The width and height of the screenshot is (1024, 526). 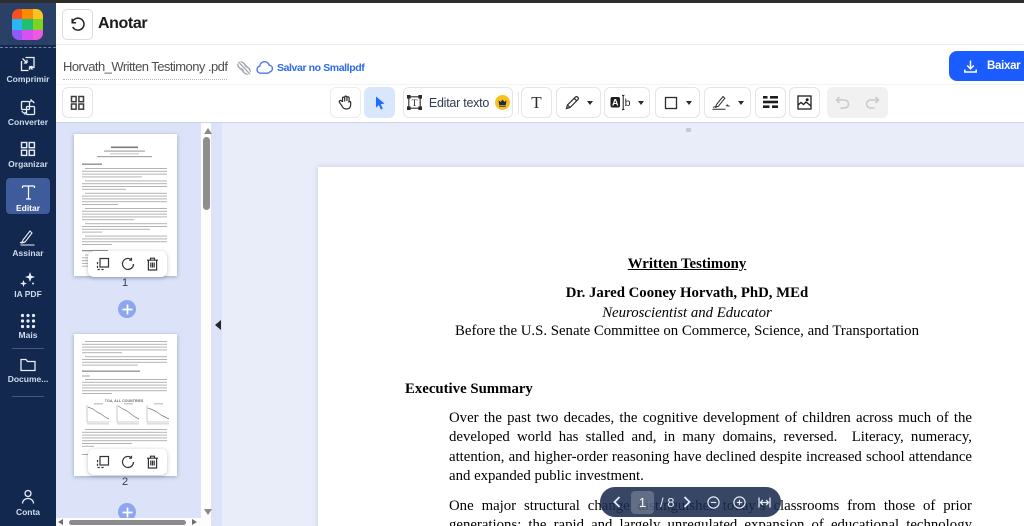 I want to click on svg-text: TOA, ALL COUNTRIES, so click(x=124, y=401).